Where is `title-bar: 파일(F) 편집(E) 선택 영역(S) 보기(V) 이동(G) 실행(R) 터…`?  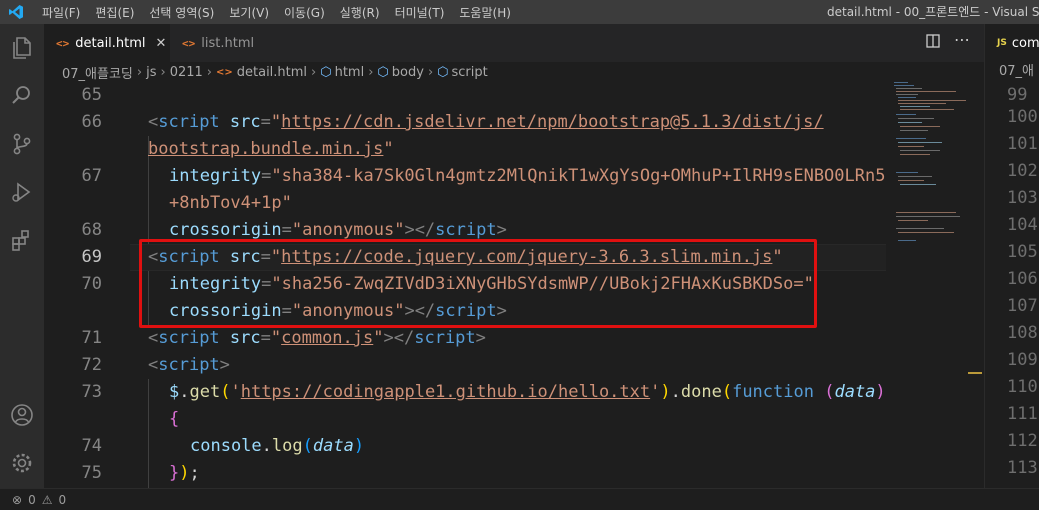 title-bar: 파일(F) 편집(E) 선택 영역(S) 보기(V) 이동(G) 실행(R) 터… is located at coordinates (519, 12).